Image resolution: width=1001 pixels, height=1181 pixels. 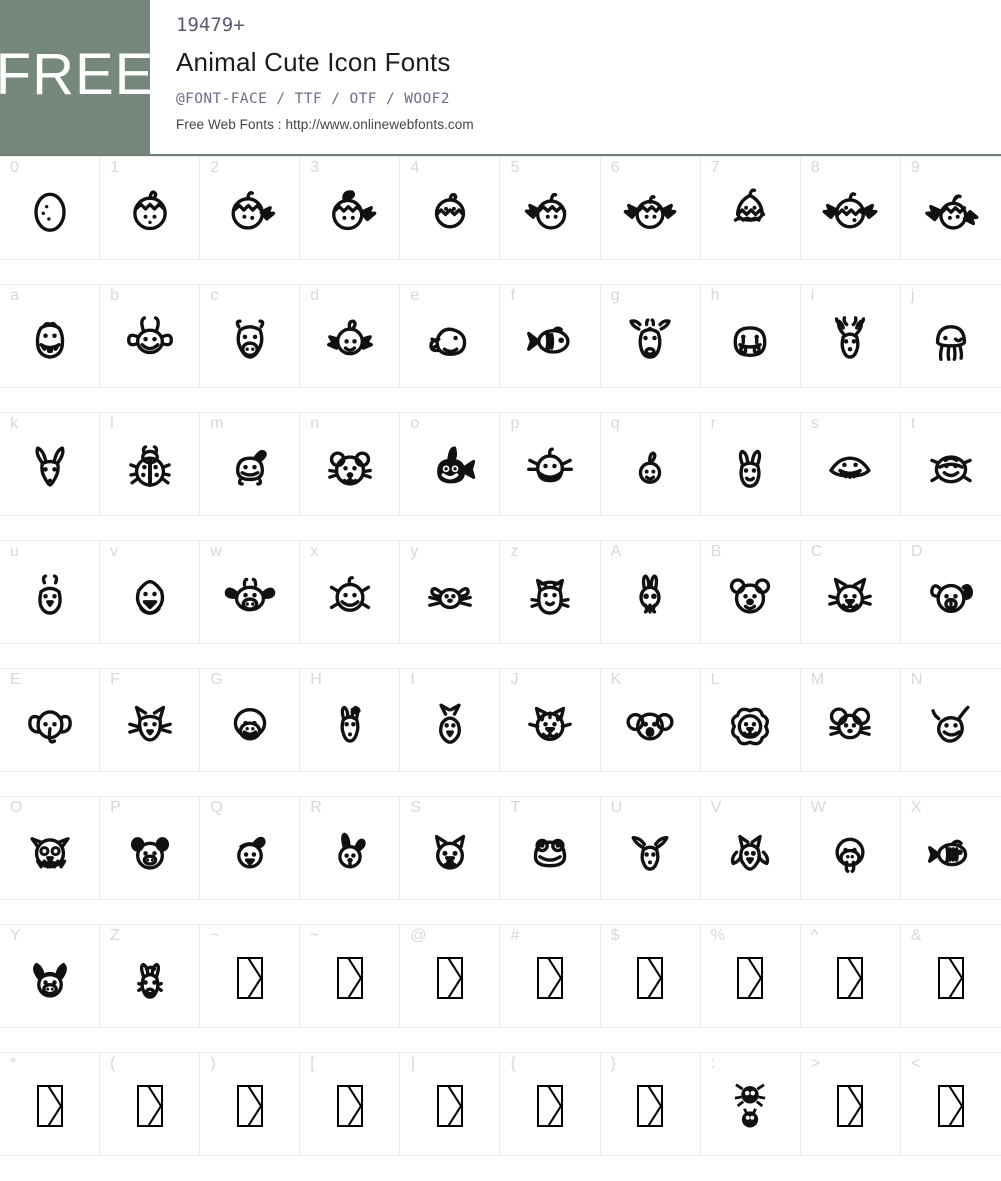 I want to click on glyph-cell: q, so click(x=651, y=464).